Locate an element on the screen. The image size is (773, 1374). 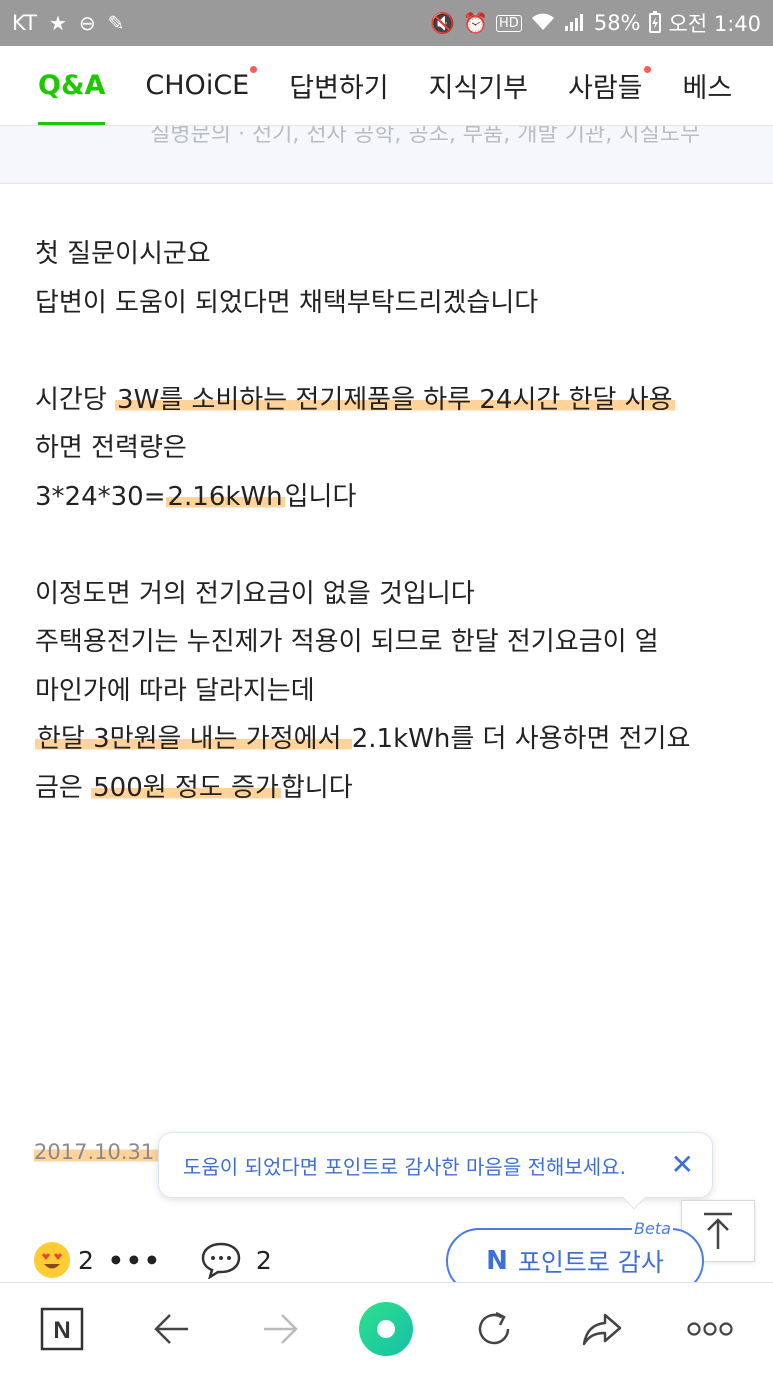
reload-icon is located at coordinates (494, 1328).